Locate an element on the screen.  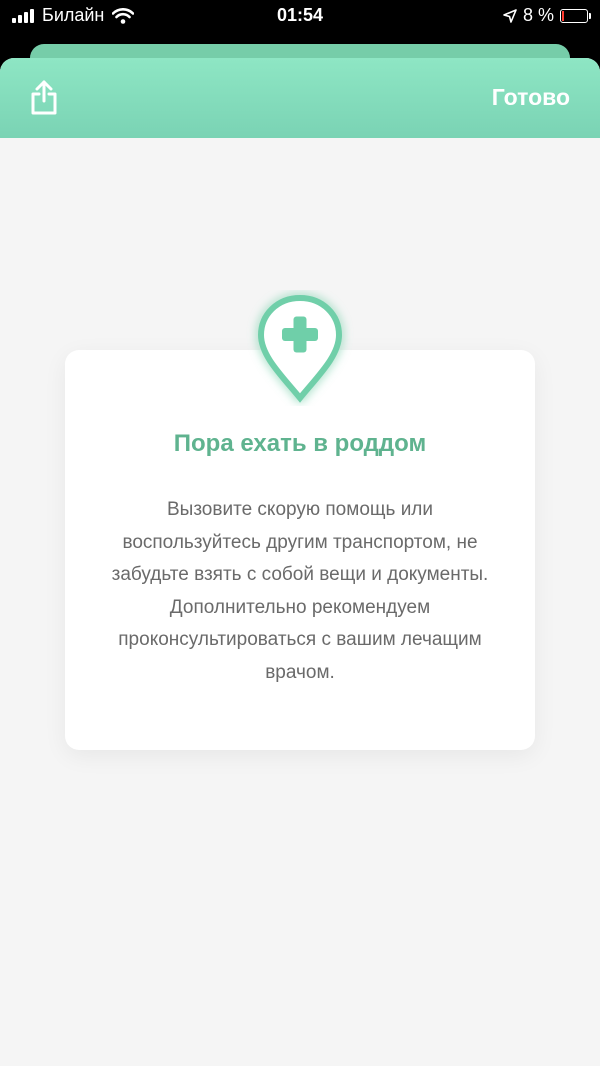
done-button: Готово is located at coordinates (531, 97).